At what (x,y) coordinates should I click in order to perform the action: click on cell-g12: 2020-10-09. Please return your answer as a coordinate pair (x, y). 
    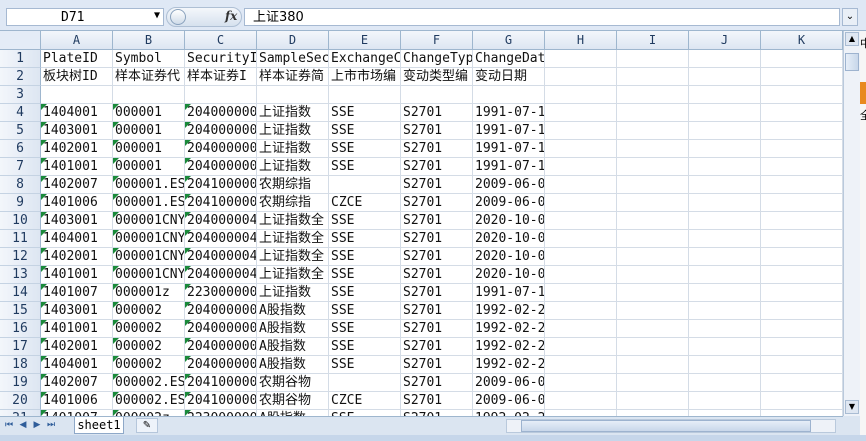
    Looking at the image, I should click on (509, 257).